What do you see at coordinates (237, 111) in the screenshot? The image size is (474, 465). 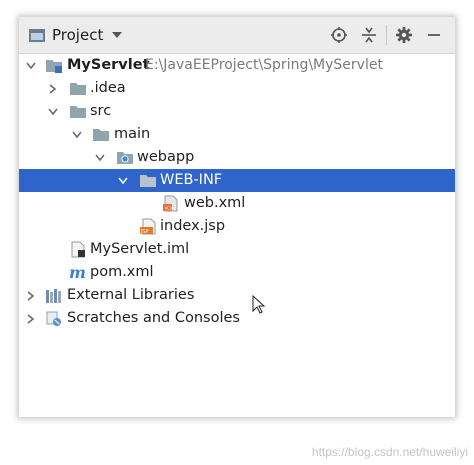 I see `tree-row-src: src` at bounding box center [237, 111].